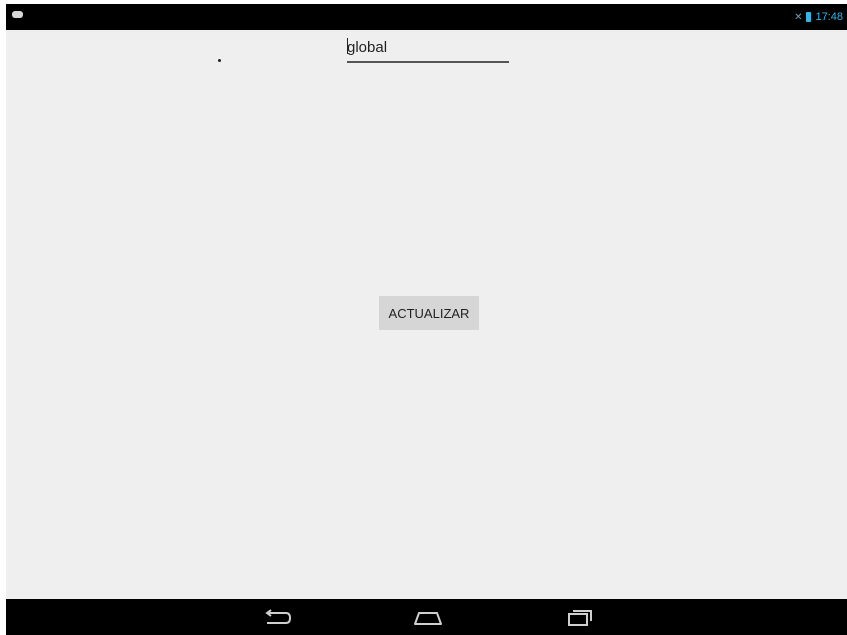 Image resolution: width=847 pixels, height=635 pixels. I want to click on notification-icon, so click(17, 14).